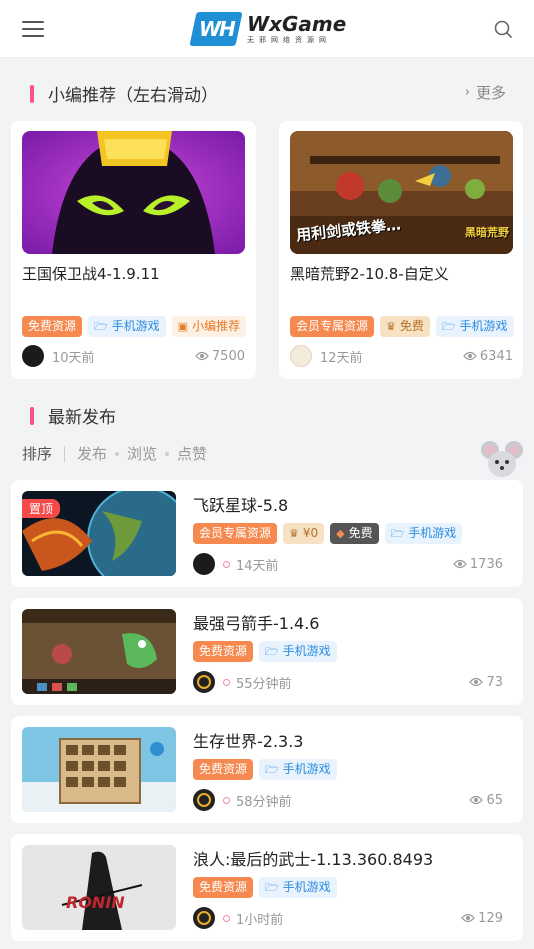 The height and width of the screenshot is (949, 534). Describe the element at coordinates (503, 29) in the screenshot. I see `search-icon` at that location.